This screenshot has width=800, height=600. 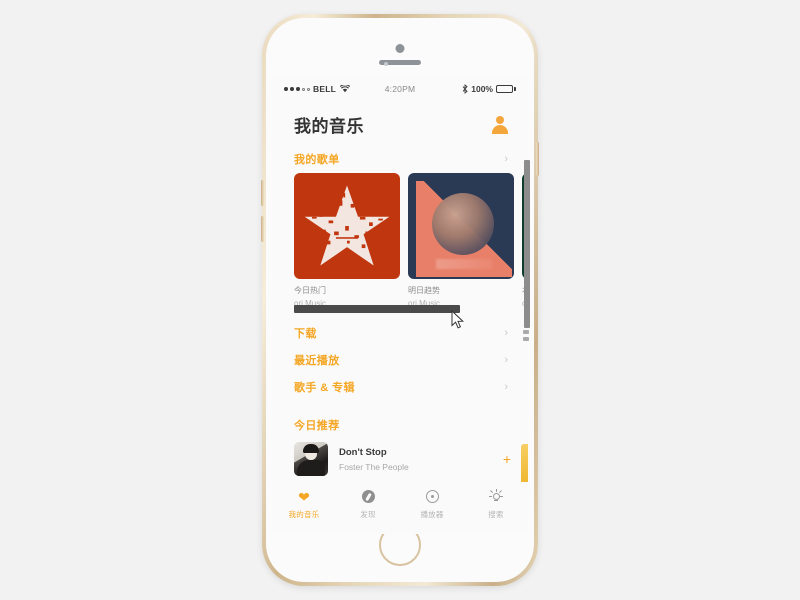 I want to click on menu-list: 下载 › 最近播放 › 歌手 & 专辑 ›, so click(x=400, y=357).